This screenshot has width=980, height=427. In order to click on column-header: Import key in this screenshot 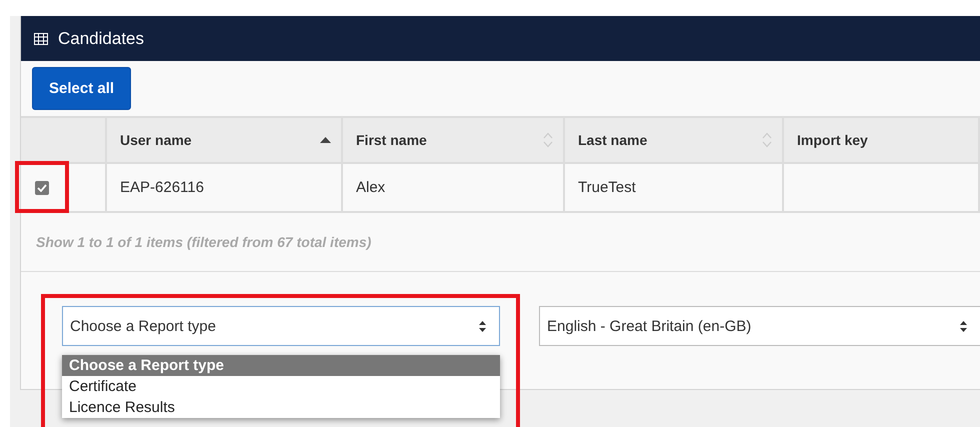, I will do `click(882, 139)`.